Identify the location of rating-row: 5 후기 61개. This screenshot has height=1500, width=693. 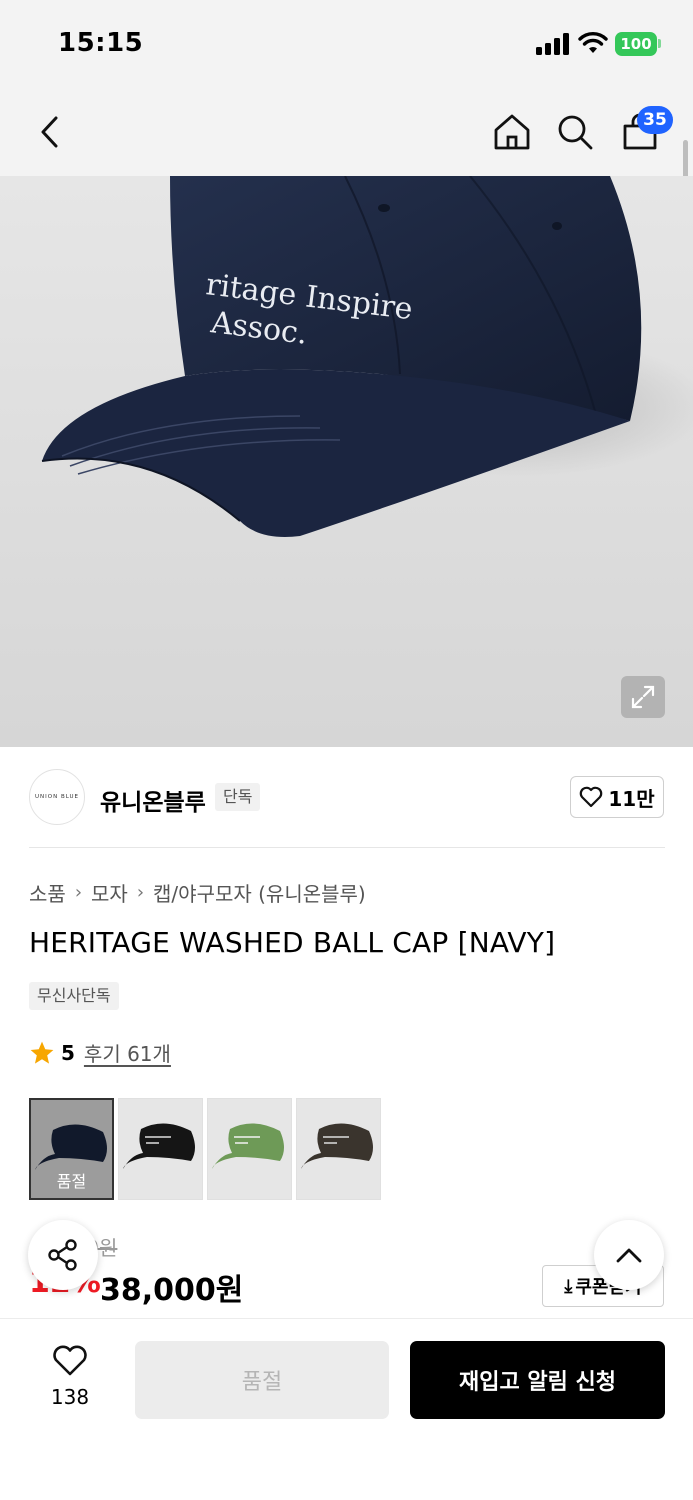
(100, 1052).